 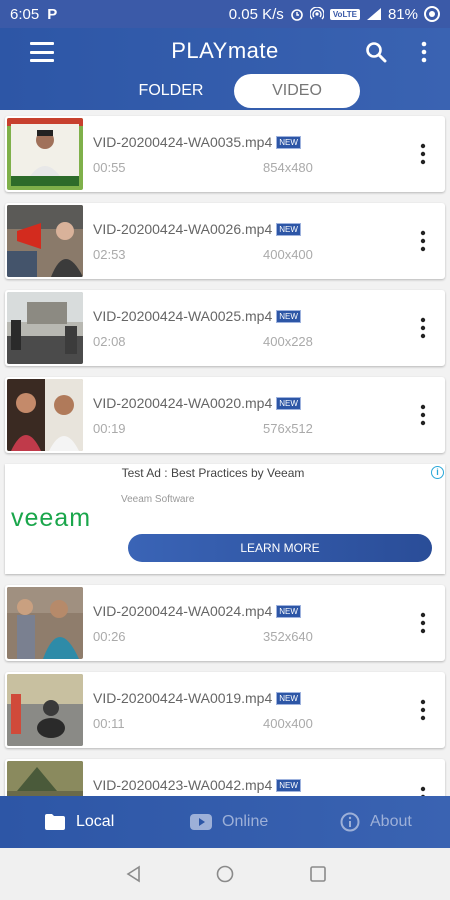 I want to click on ad-logo: veeam, so click(x=51, y=518).